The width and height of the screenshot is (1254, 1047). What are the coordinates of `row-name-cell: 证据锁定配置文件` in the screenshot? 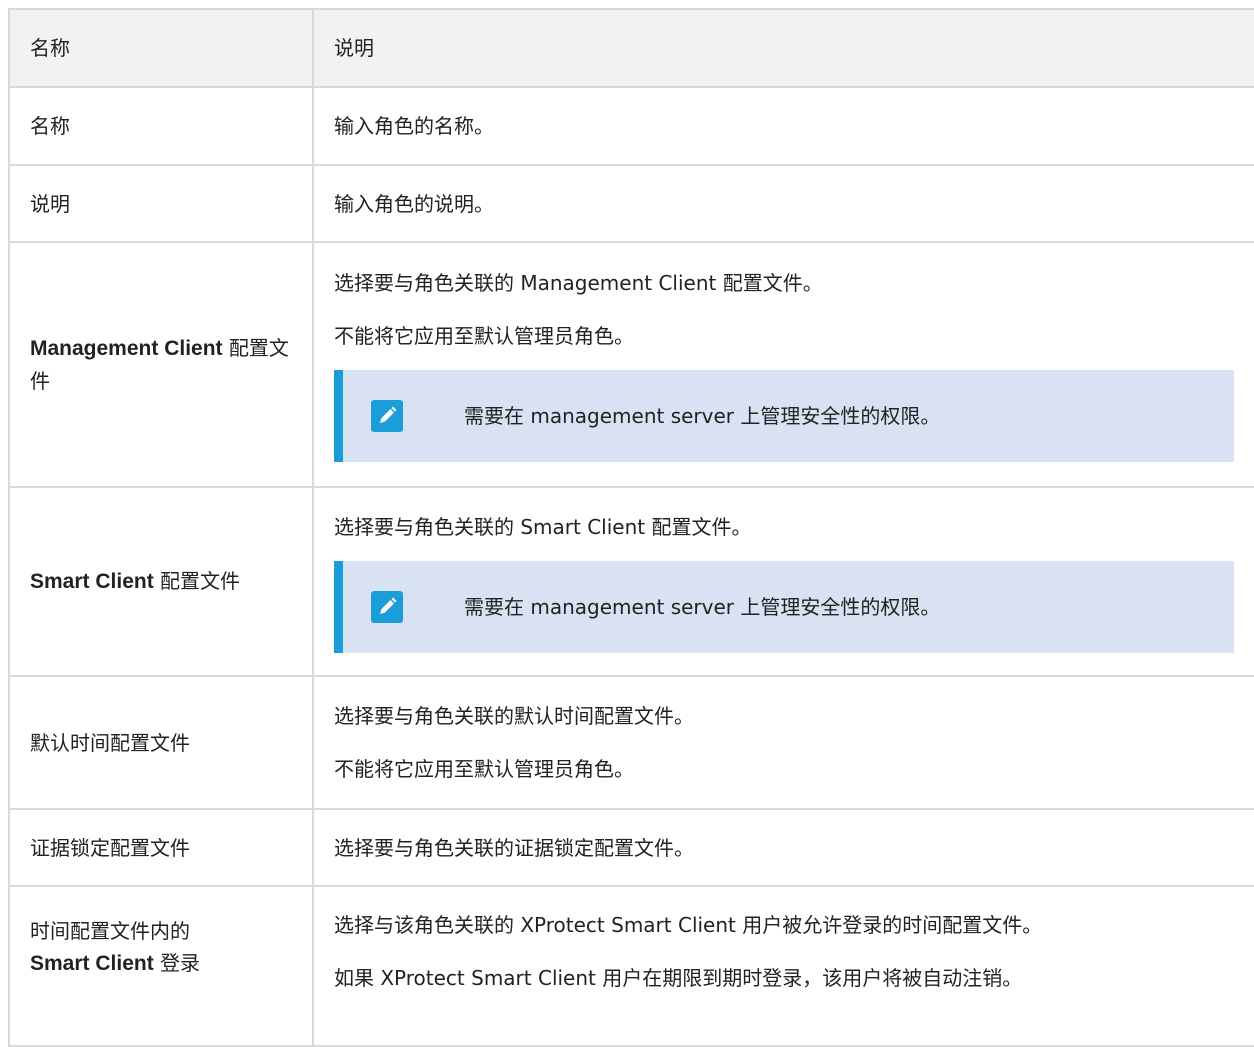 It's located at (161, 847).